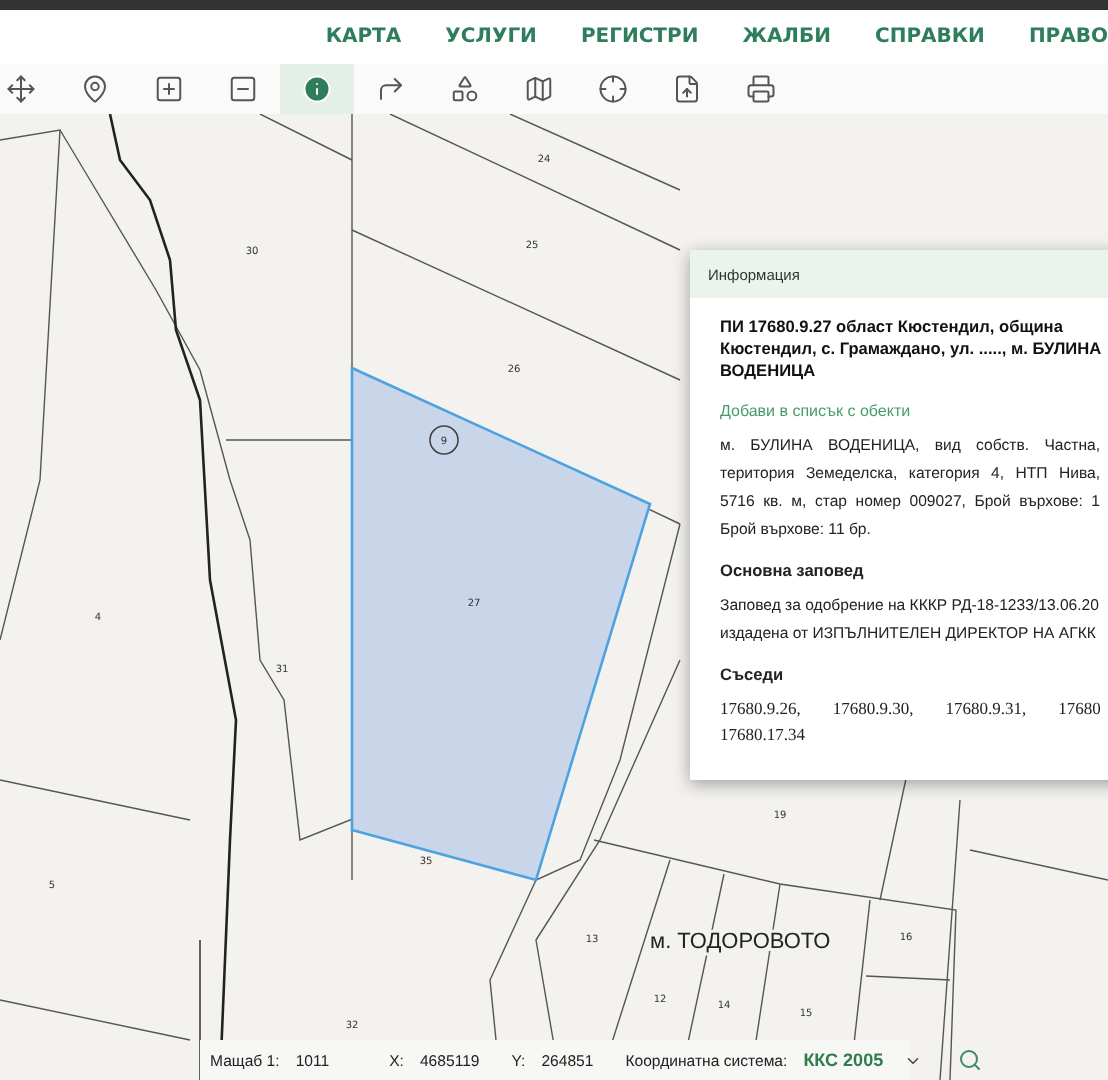 The width and height of the screenshot is (1108, 1080). Describe the element at coordinates (613, 89) in the screenshot. I see `crosshair-icon` at that location.